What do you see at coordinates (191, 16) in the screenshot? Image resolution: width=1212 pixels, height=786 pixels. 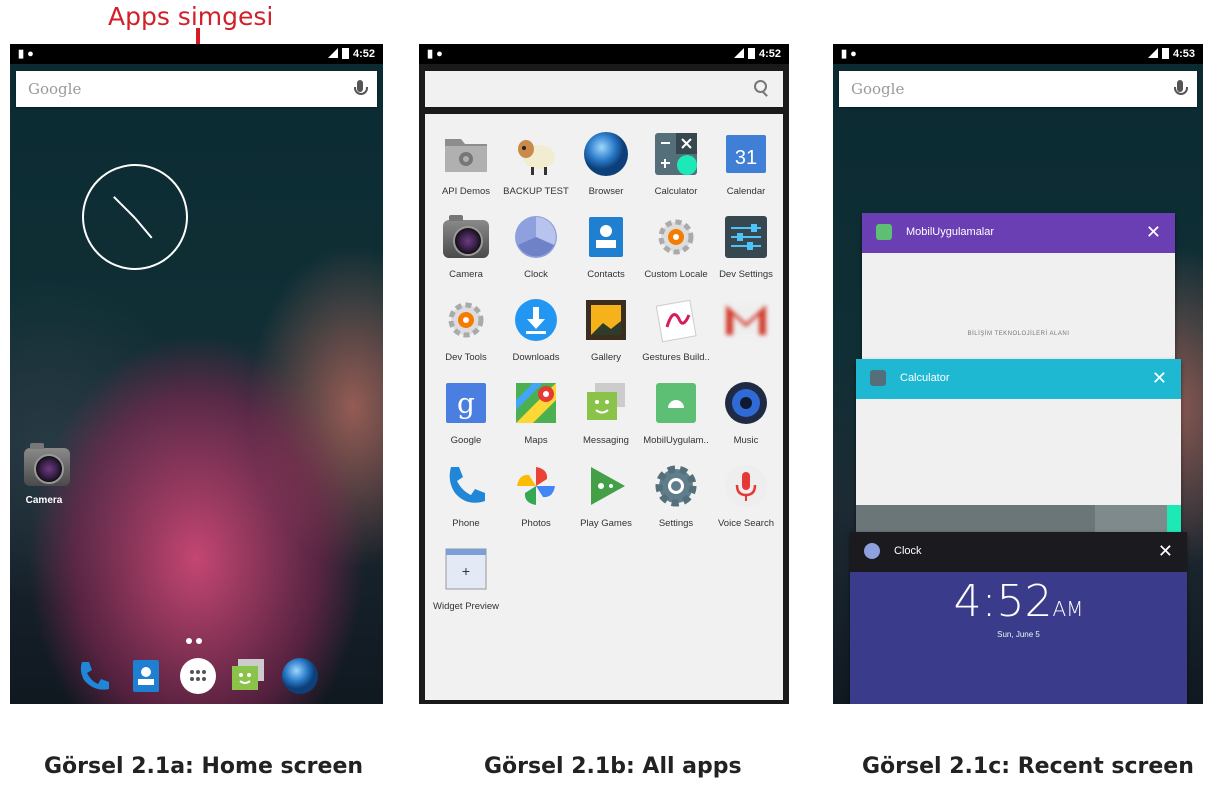 I see `apps-icon-annotation: Apps simgesi` at bounding box center [191, 16].